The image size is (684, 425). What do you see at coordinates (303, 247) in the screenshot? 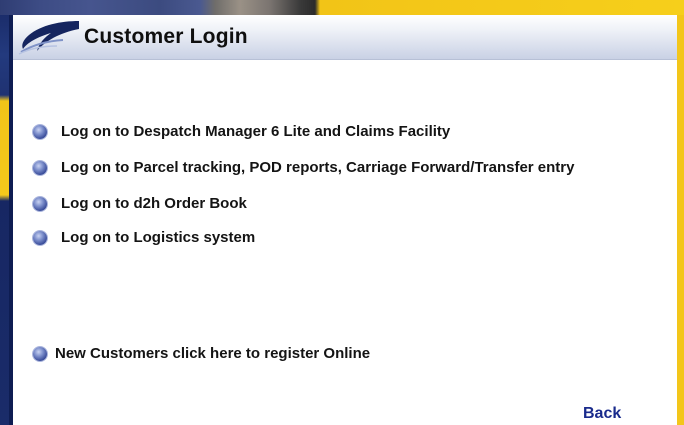
I see `list-item: Log on to Logistics system` at bounding box center [303, 247].